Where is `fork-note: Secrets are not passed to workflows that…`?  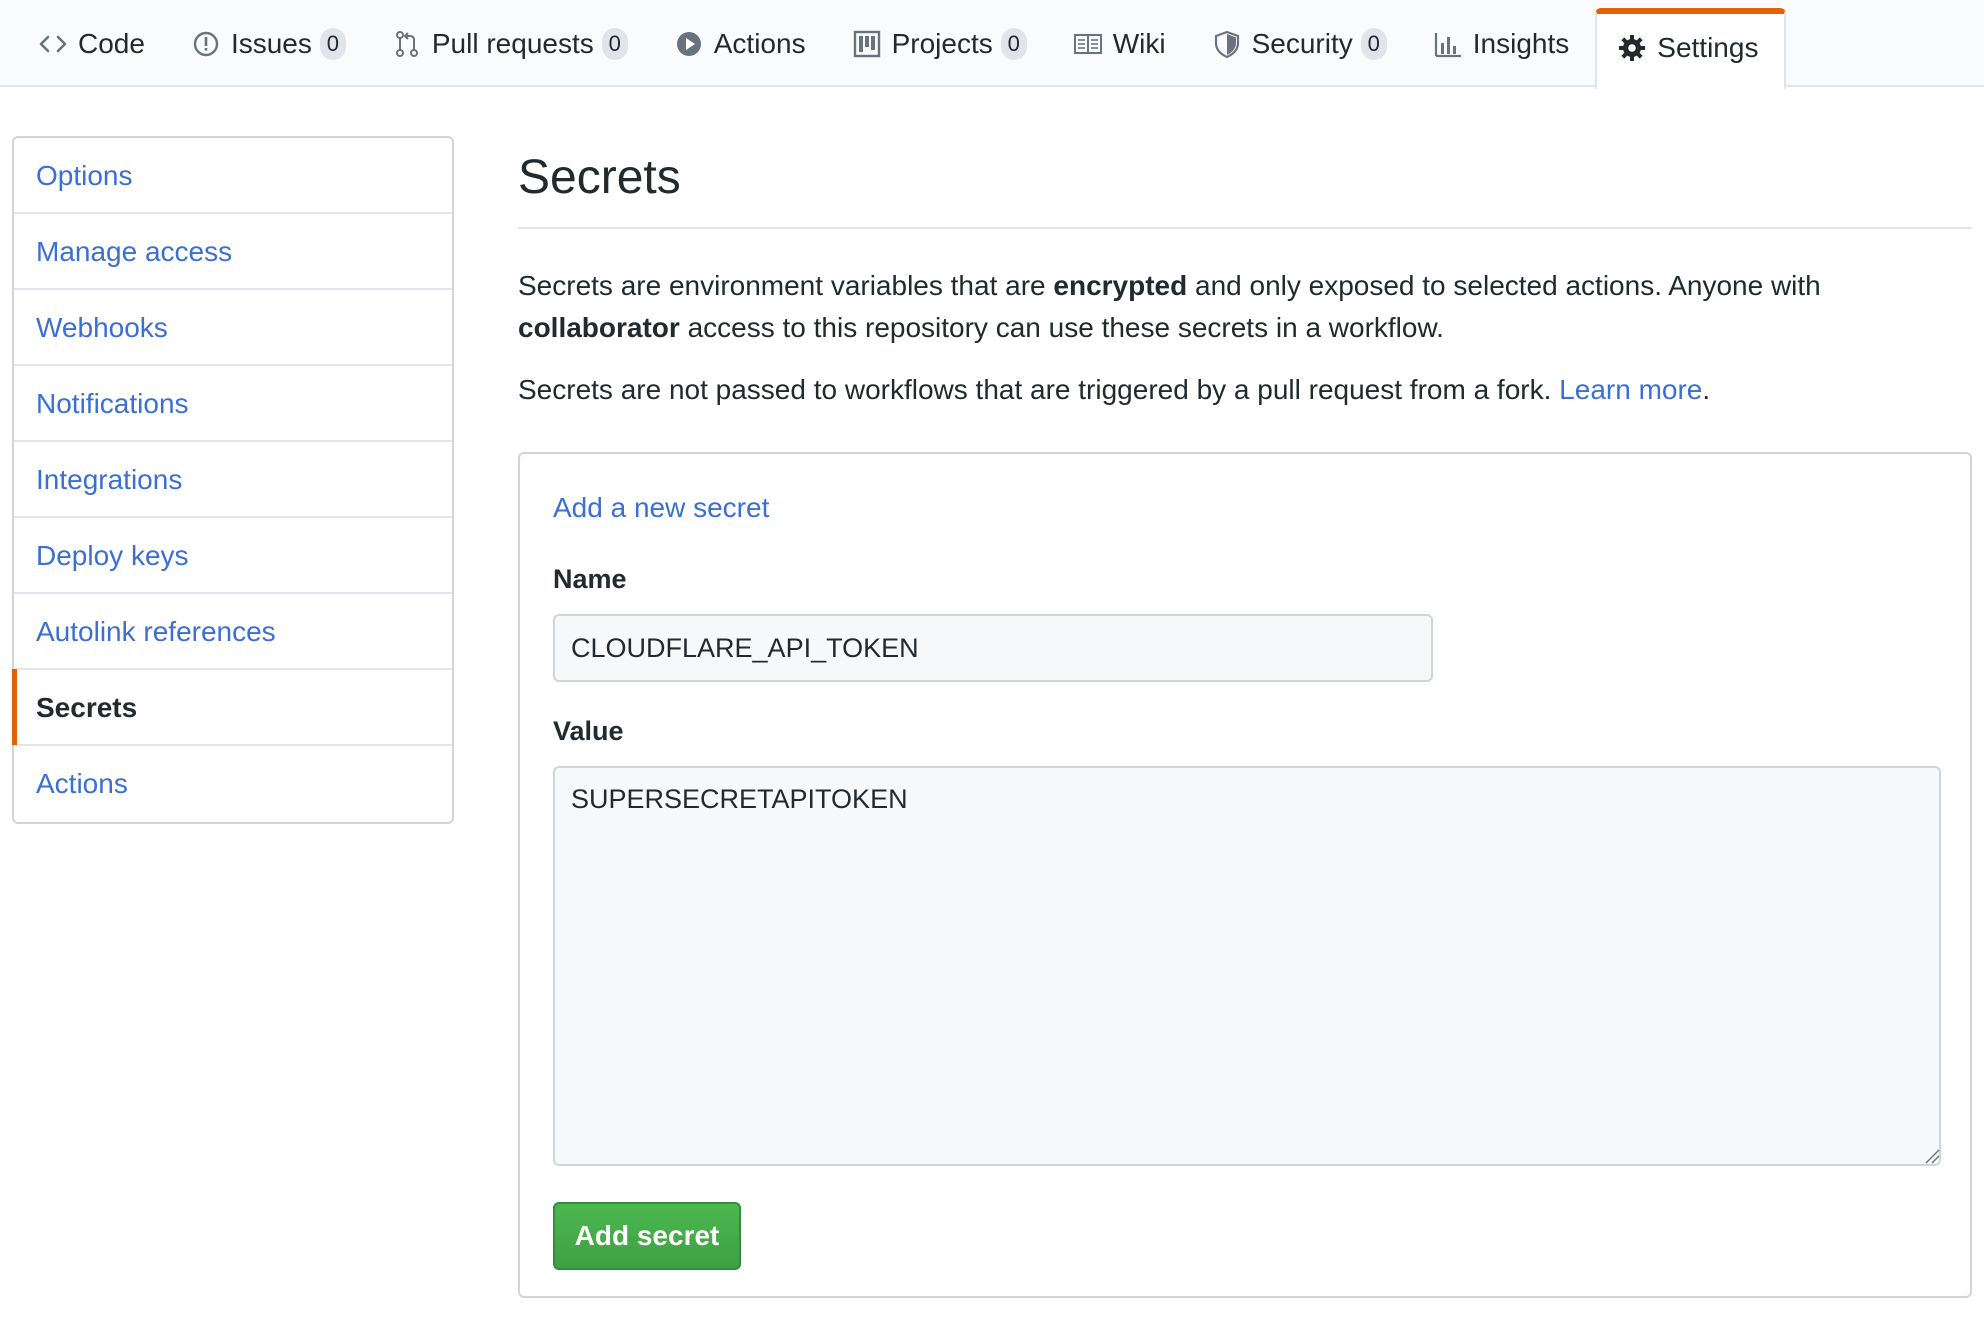
fork-note: Secrets are not passed to workflows that… is located at coordinates (1245, 390).